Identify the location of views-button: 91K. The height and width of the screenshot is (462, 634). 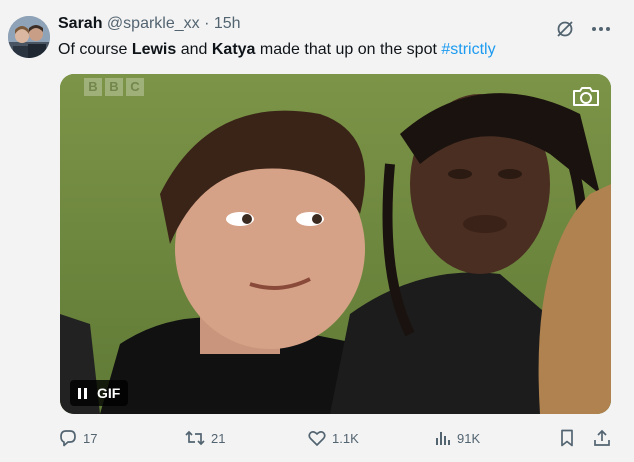
(457, 438).